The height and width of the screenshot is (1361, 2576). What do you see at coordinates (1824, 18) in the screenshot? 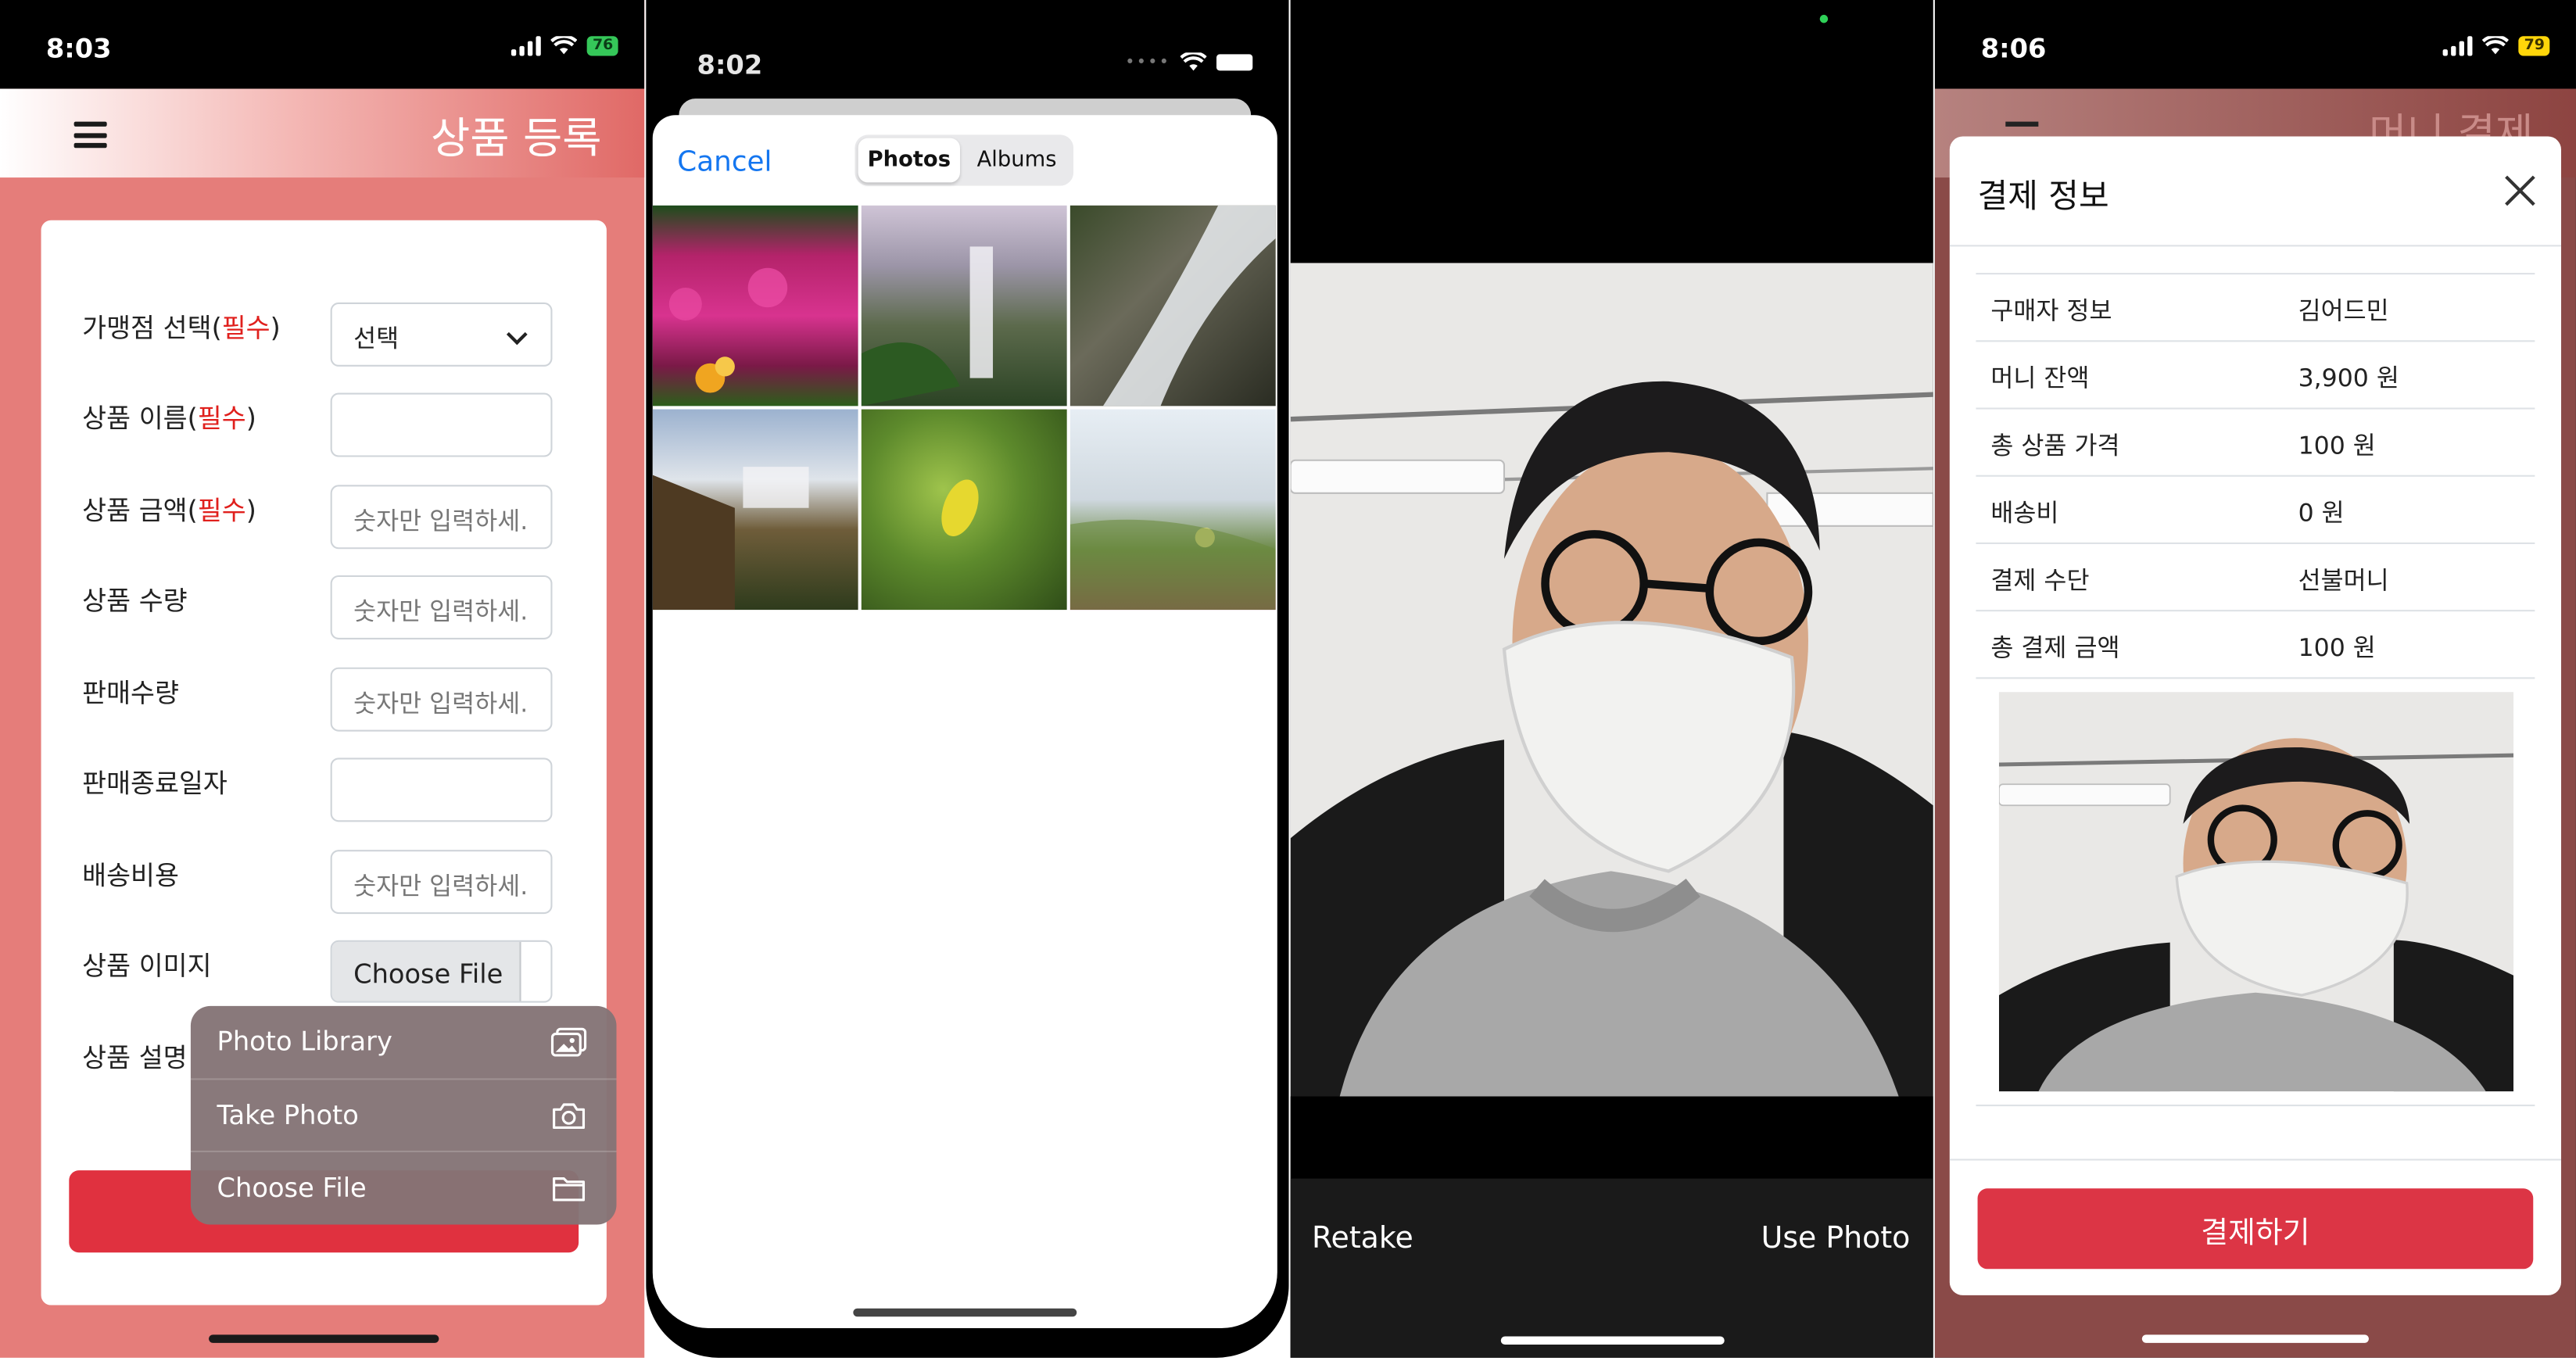
I see `camera-indicator-dot` at bounding box center [1824, 18].